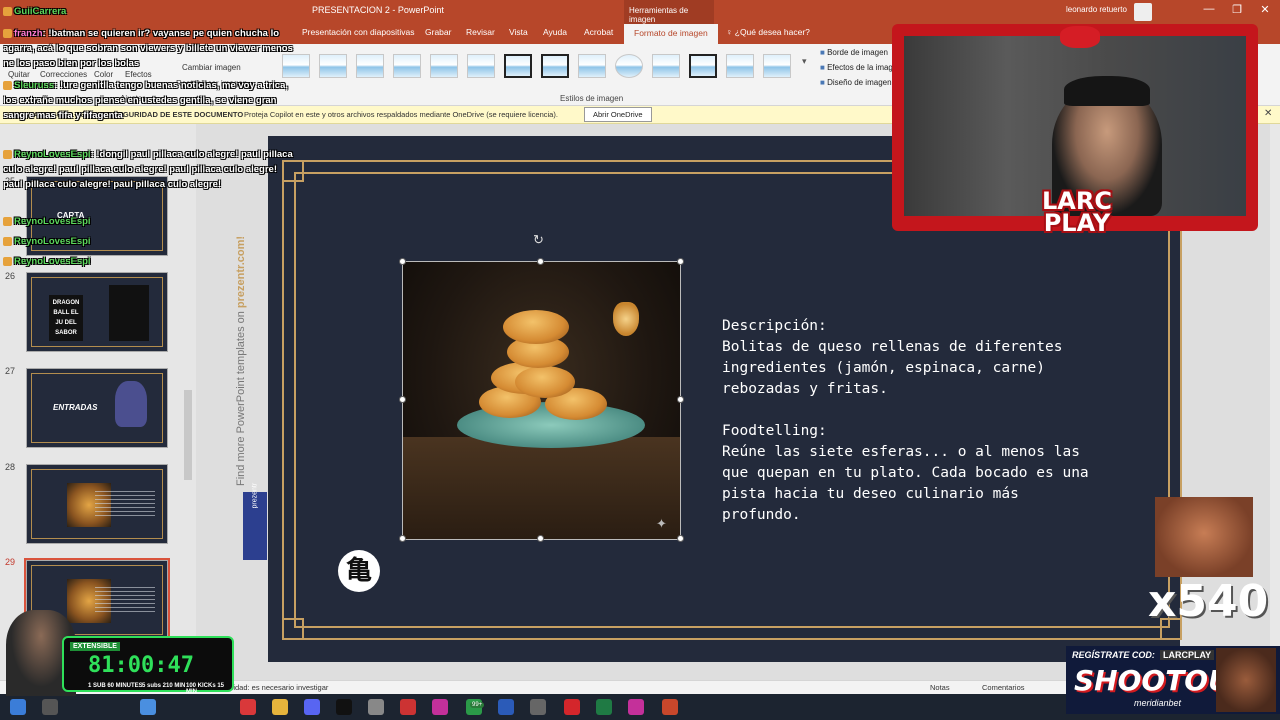 Image resolution: width=1280 pixels, height=720 pixels. I want to click on chat-username: Sleuruss, so click(34, 85).